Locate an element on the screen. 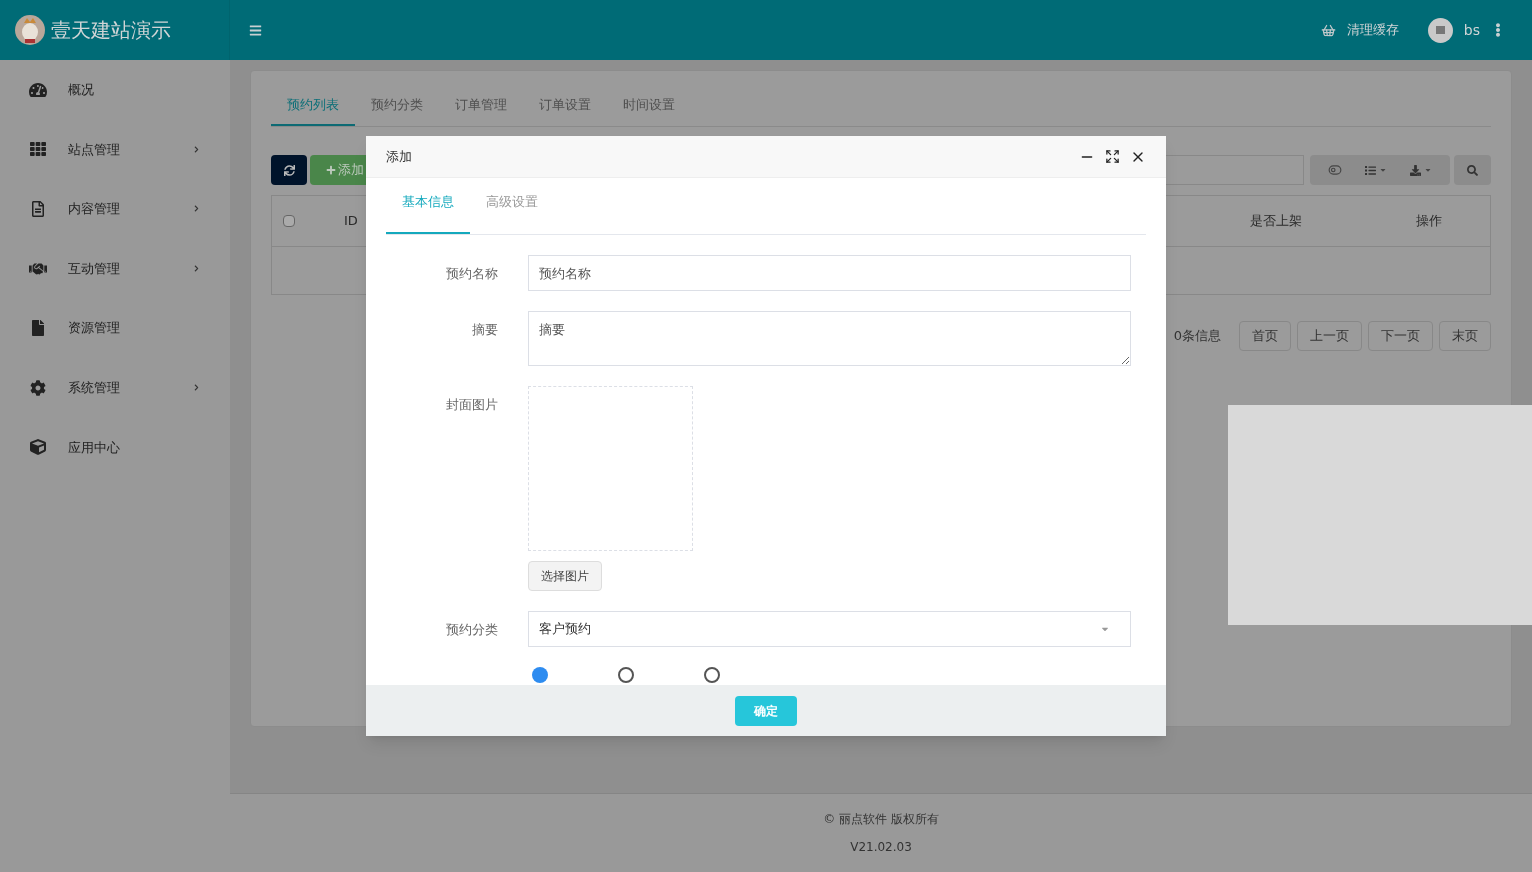  choose-image-button: 选择图片 is located at coordinates (565, 576).